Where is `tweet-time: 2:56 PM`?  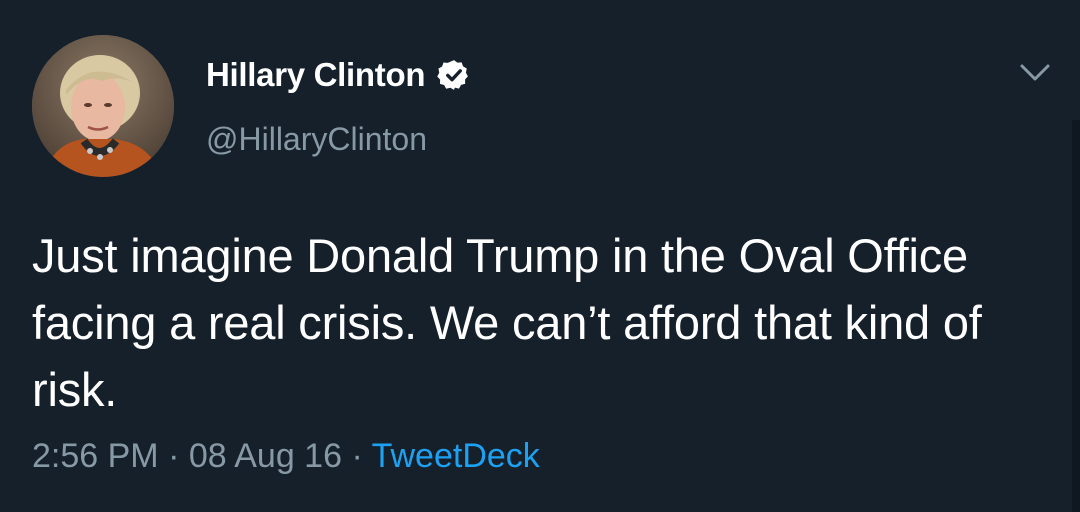 tweet-time: 2:56 PM is located at coordinates (95, 456).